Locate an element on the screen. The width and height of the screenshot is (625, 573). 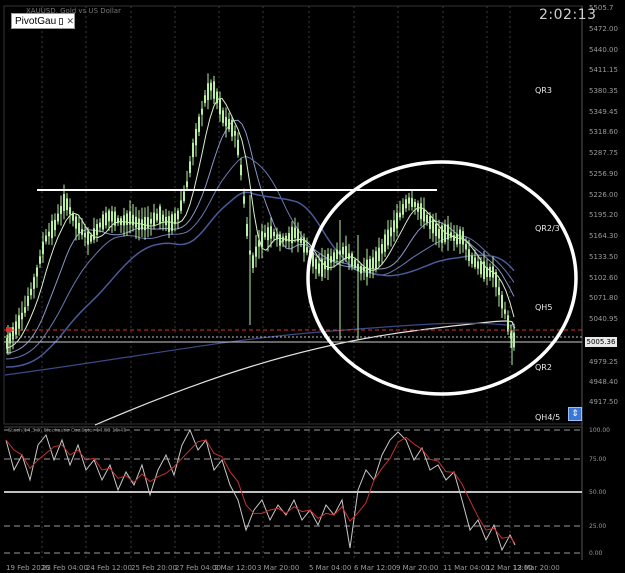
pivot-label: QH4/5 is located at coordinates (547, 417).